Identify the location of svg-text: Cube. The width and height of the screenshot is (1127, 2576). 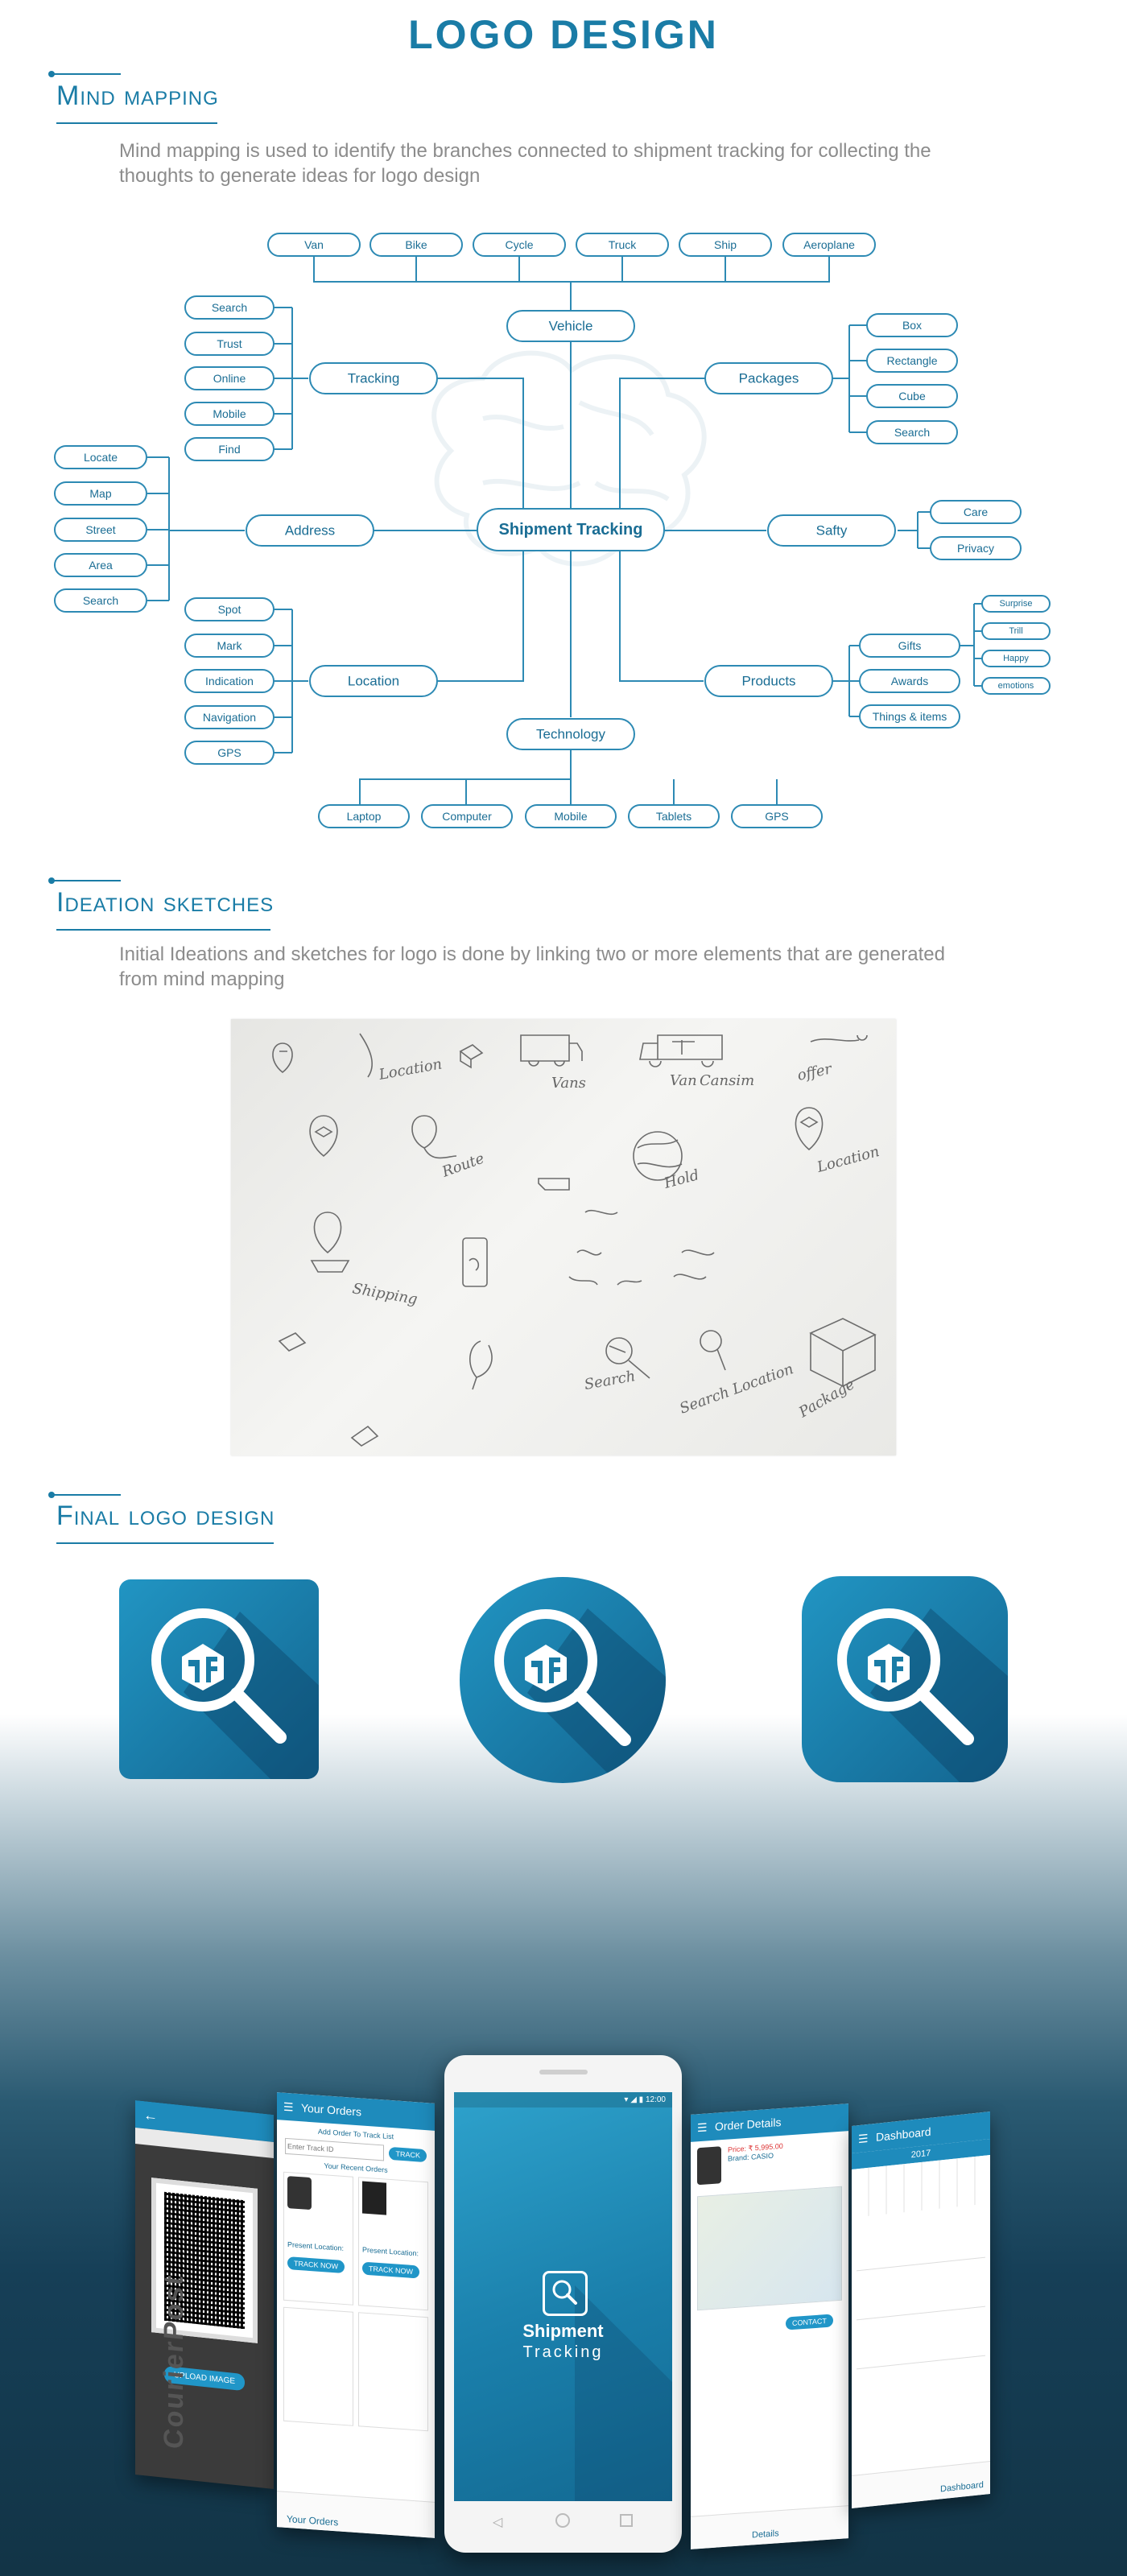
(912, 396).